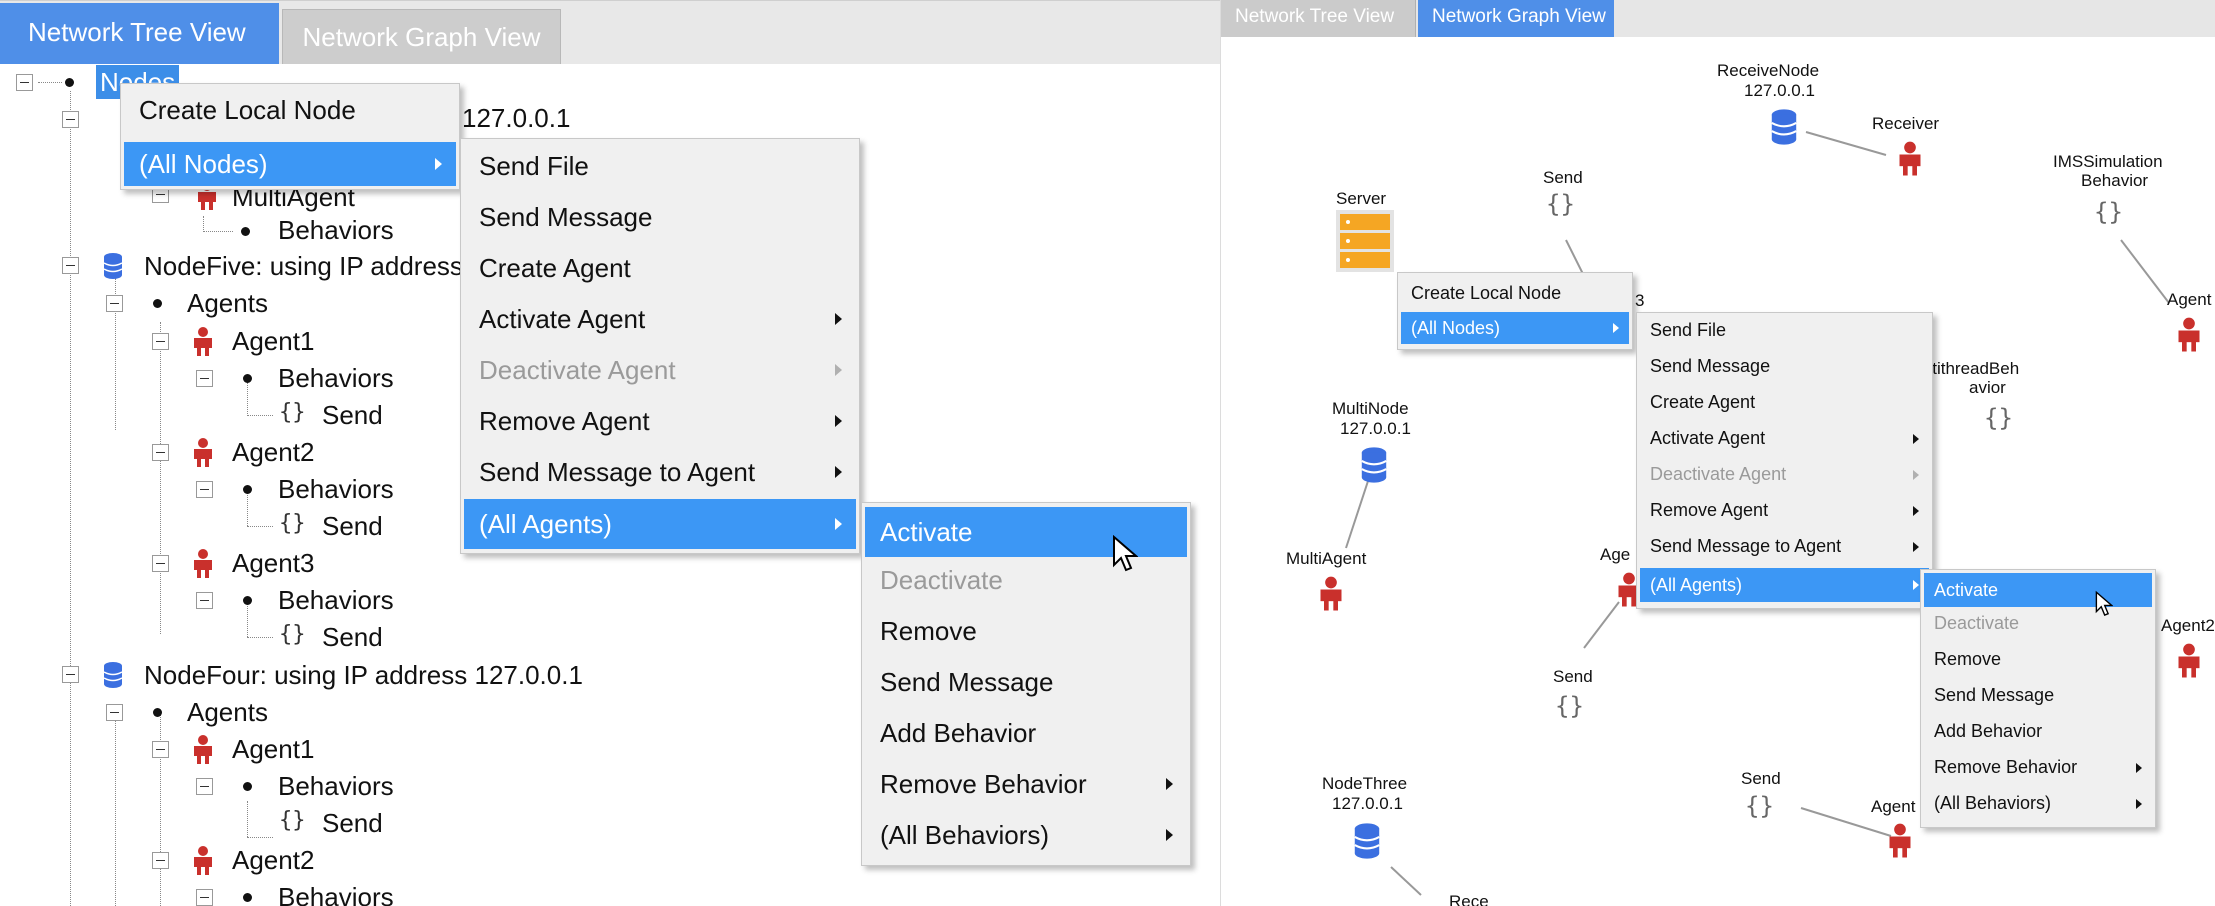  Describe the element at coordinates (1370, 408) in the screenshot. I see `graph-node-label: MultiNode` at that location.